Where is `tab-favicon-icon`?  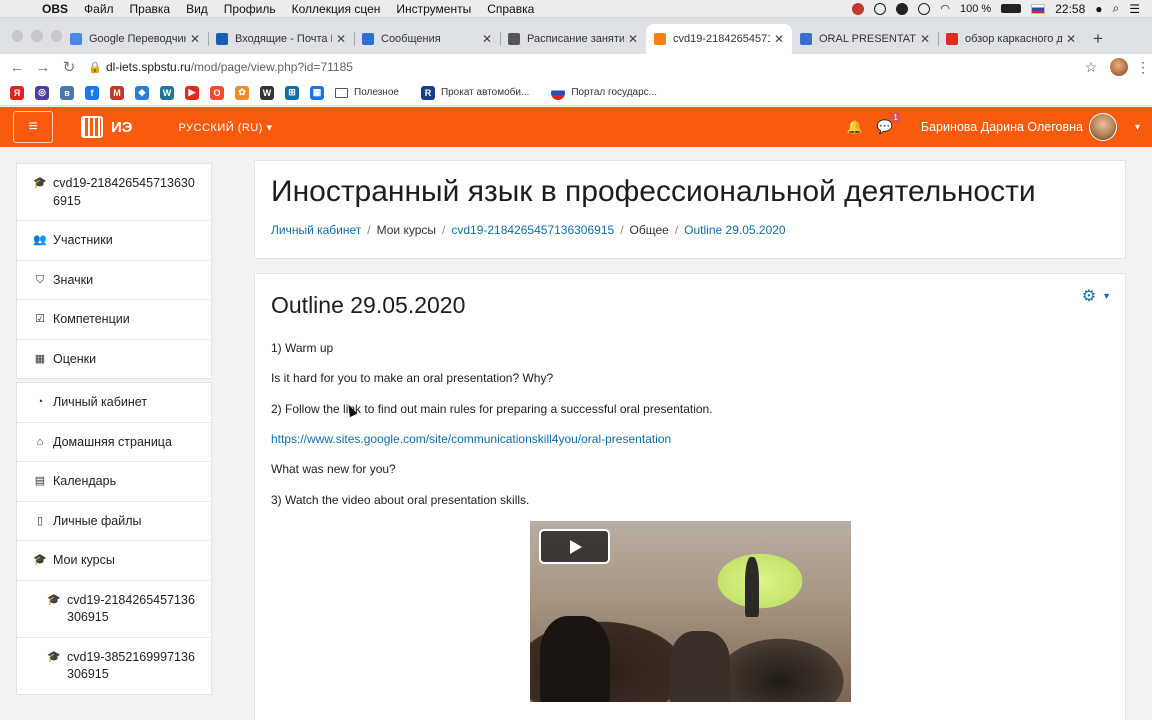
tab-favicon-icon is located at coordinates (806, 39).